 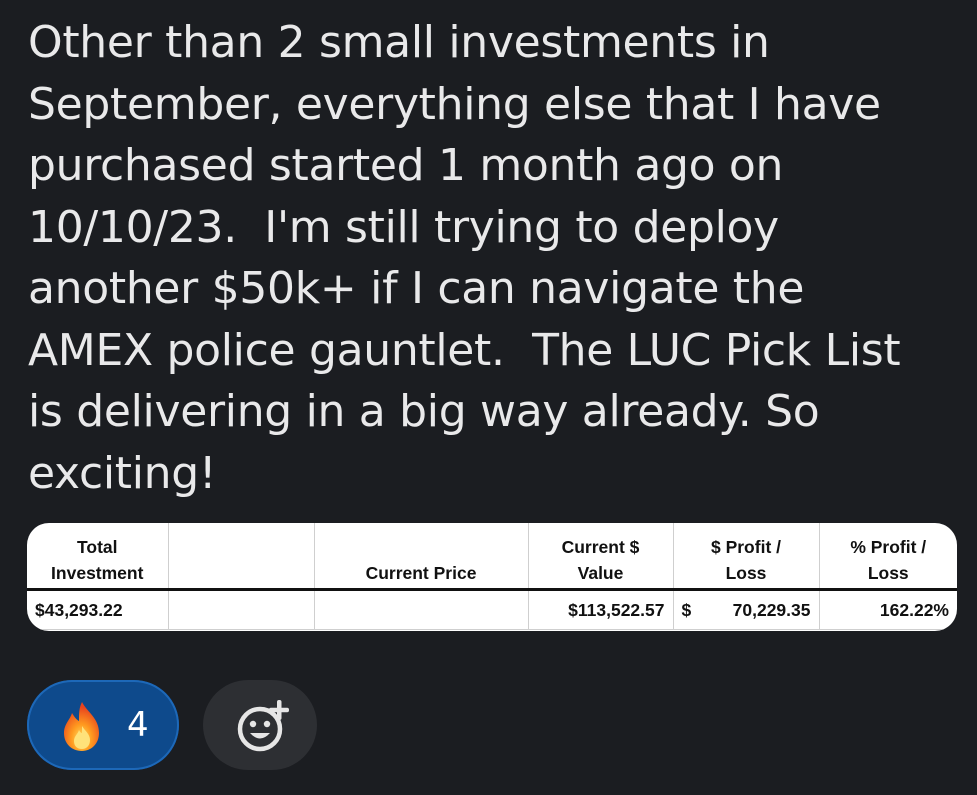 I want to click on add-reaction-button, so click(x=260, y=725).